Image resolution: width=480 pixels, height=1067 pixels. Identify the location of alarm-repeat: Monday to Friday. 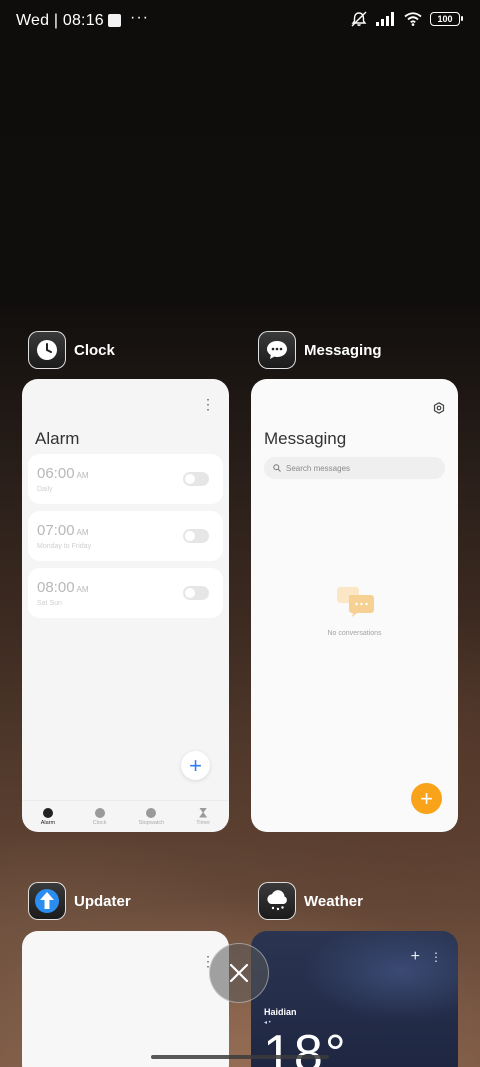
(64, 546).